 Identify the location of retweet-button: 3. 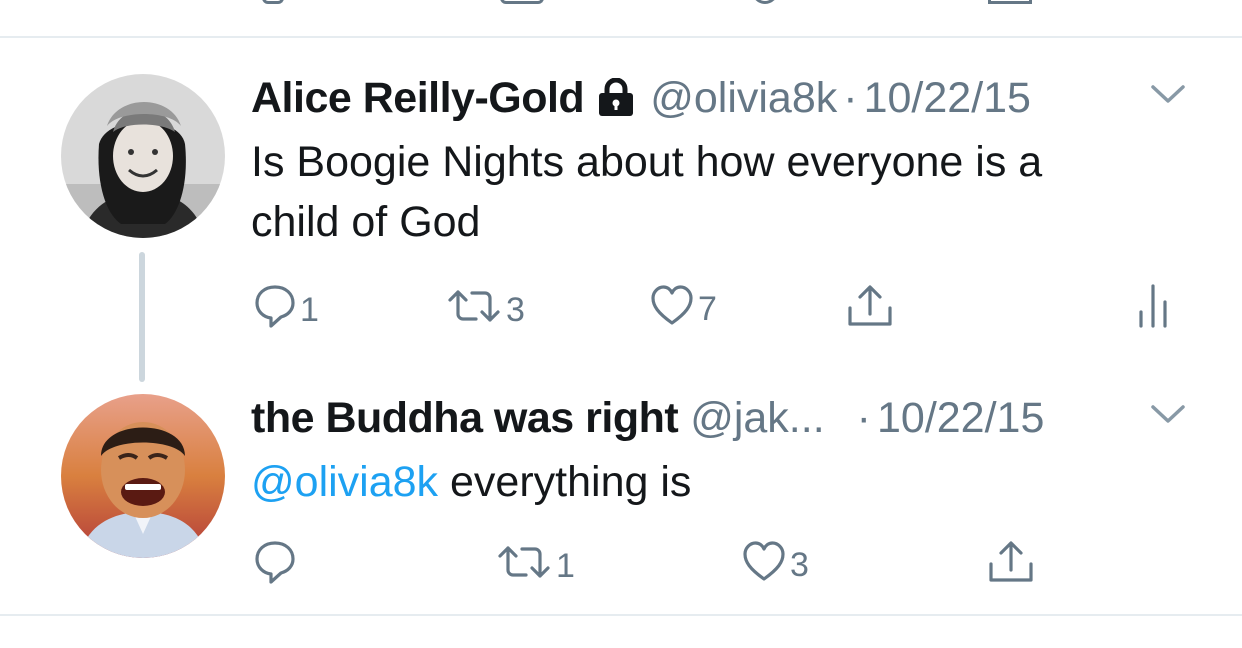
(485, 310).